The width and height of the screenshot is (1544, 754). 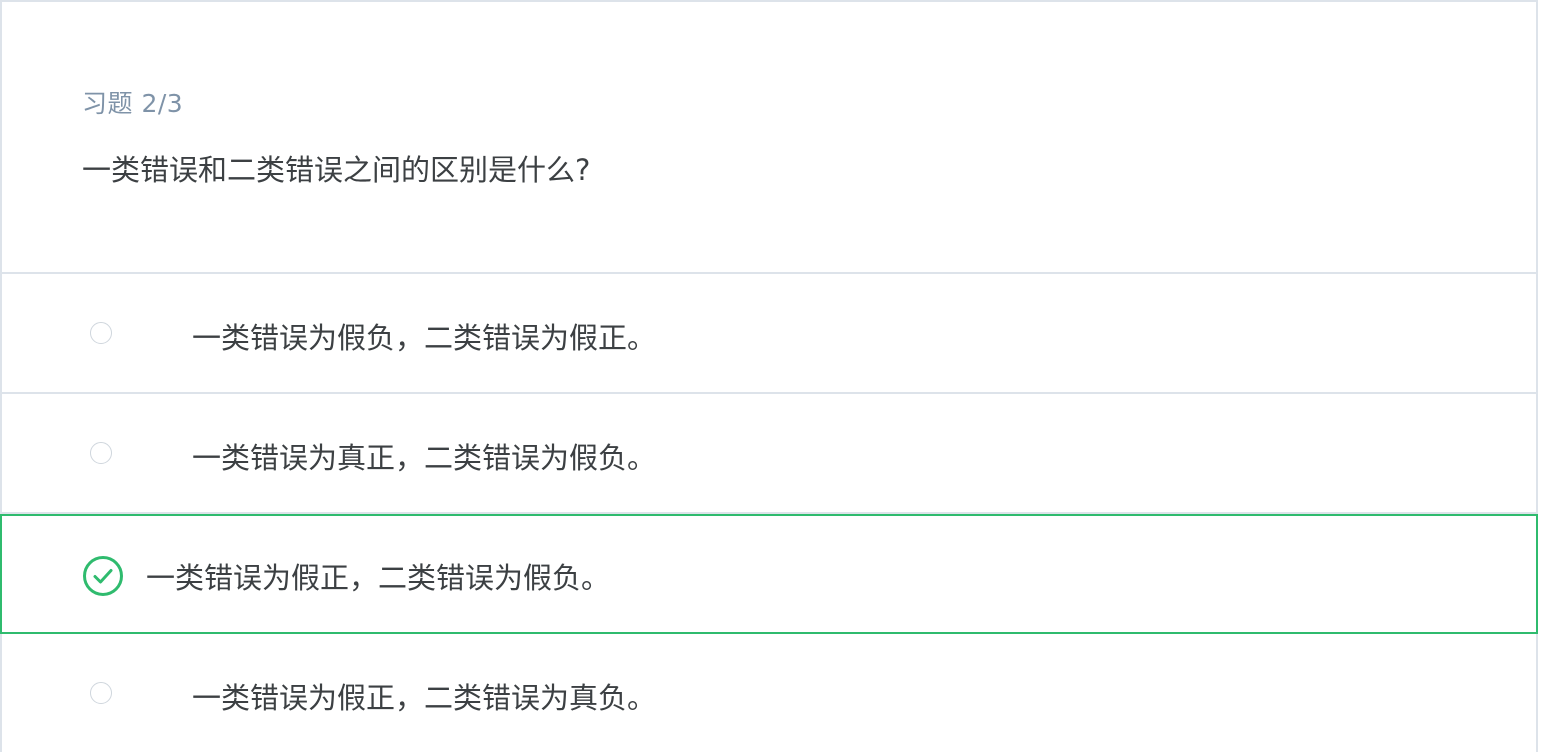 I want to click on answer-option-label: 一类错误为假负，二类错误为假正。, so click(x=424, y=338).